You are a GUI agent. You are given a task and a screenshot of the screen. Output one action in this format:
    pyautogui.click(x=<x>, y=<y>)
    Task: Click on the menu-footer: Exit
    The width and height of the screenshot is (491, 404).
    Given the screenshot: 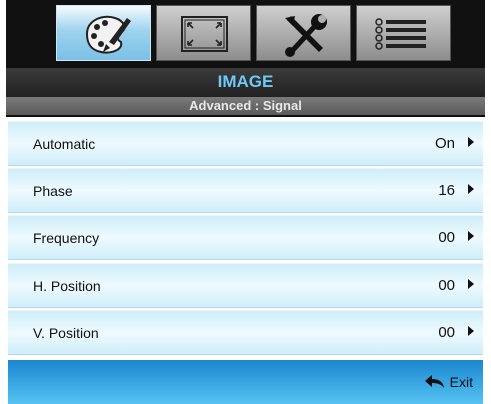 What is the action you would take?
    pyautogui.click(x=245, y=382)
    